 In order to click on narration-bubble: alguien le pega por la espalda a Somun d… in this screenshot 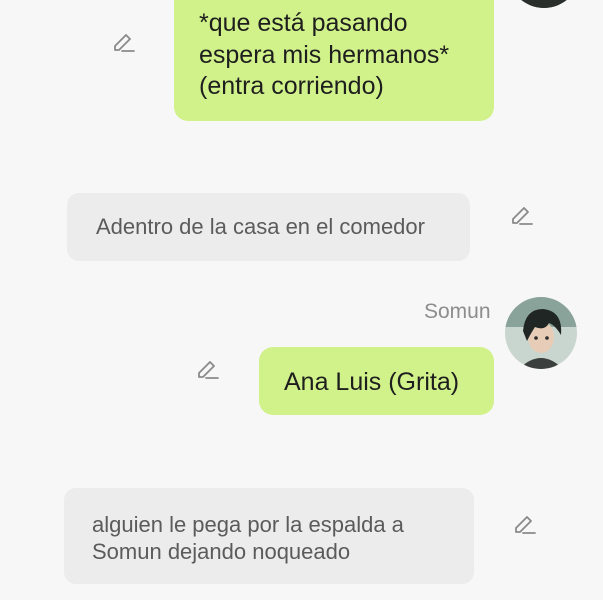, I will do `click(269, 536)`.